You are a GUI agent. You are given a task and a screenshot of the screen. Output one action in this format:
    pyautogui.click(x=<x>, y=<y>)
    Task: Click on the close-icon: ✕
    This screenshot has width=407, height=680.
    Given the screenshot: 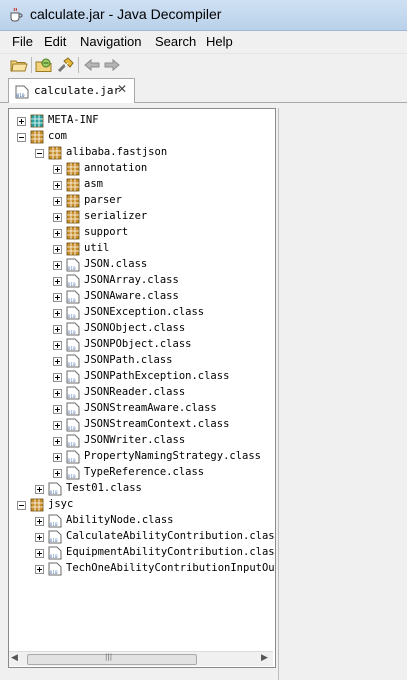 What is the action you would take?
    pyautogui.click(x=122, y=89)
    